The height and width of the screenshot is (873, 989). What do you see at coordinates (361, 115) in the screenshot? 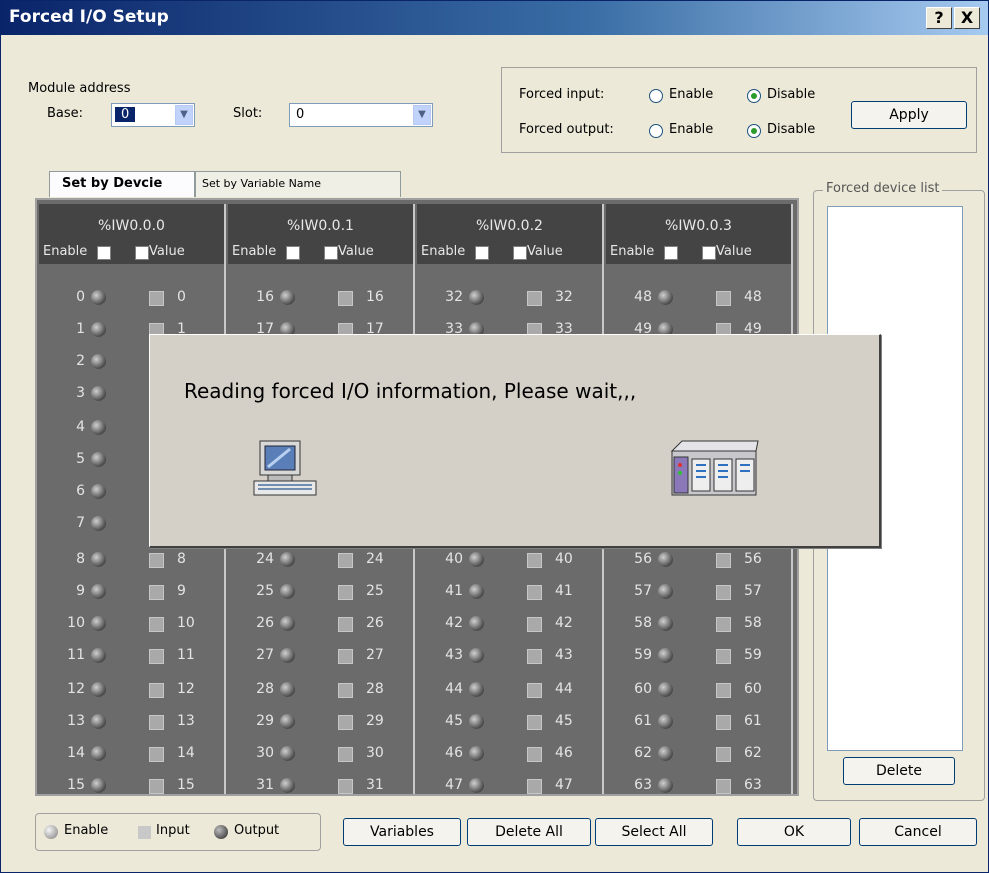
I see `slot-select: 0 ▼` at bounding box center [361, 115].